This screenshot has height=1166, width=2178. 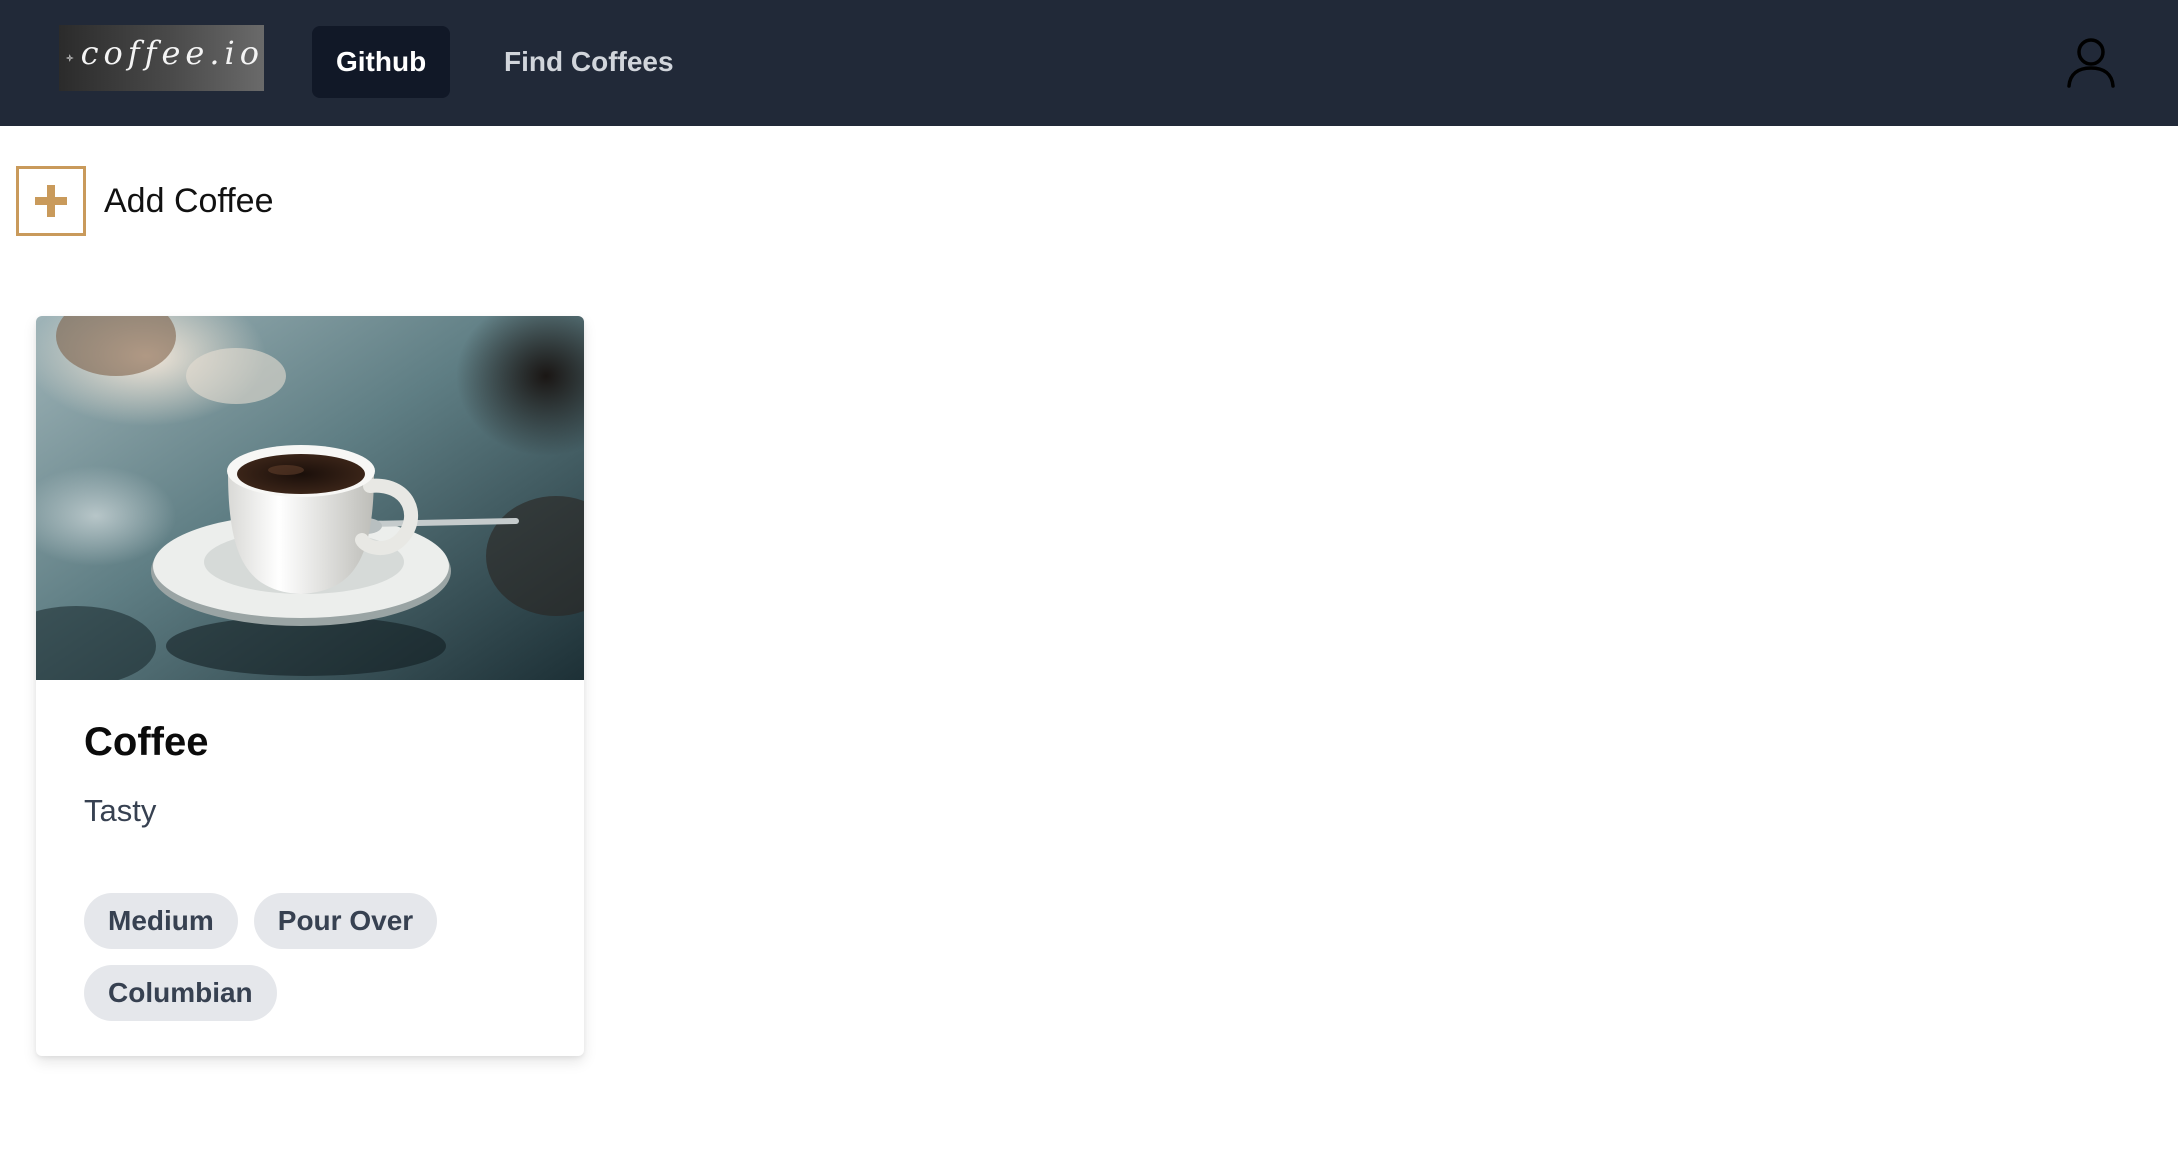 I want to click on plus-icon, so click(x=51, y=201).